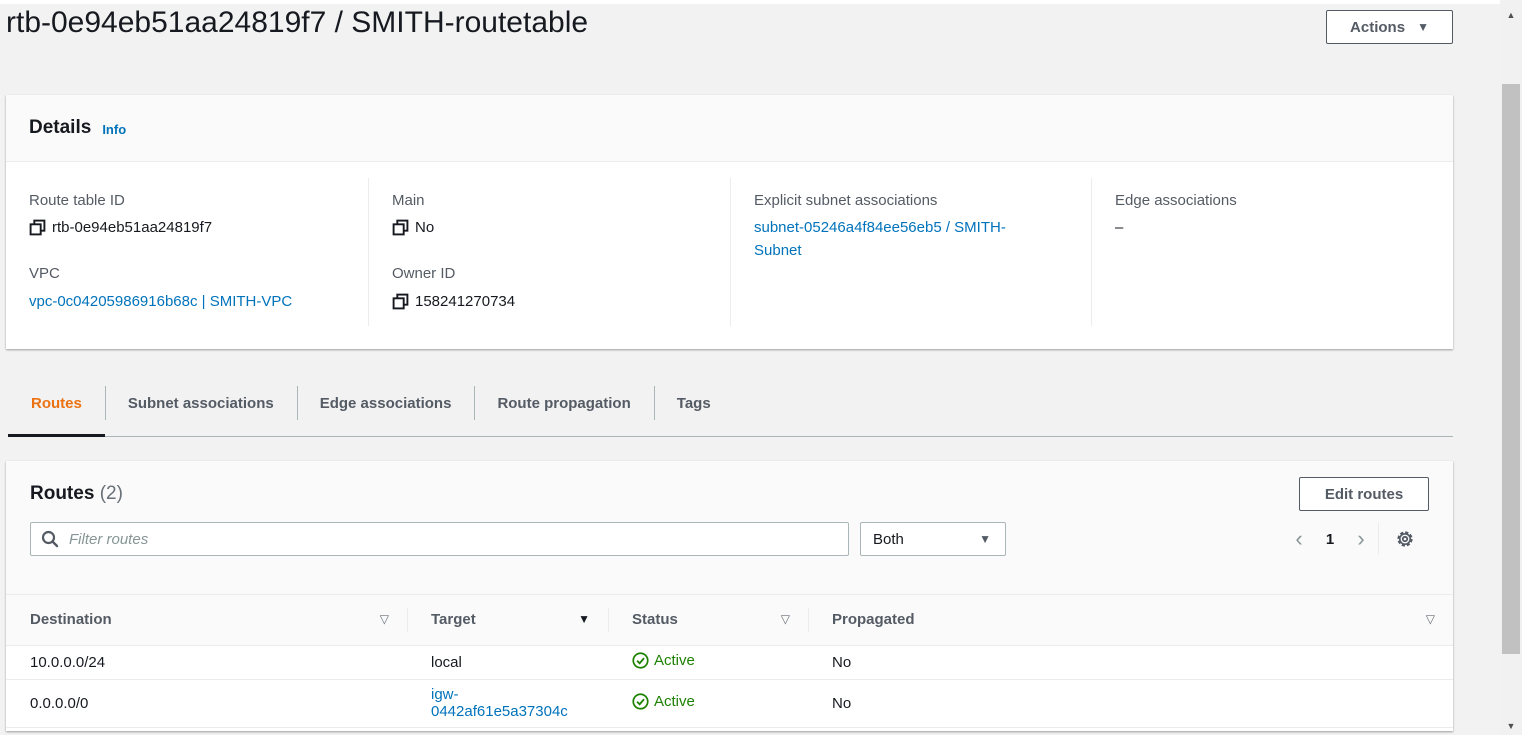  I want to click on explicit-subnet-label: Explicit subnet associations, so click(846, 200).